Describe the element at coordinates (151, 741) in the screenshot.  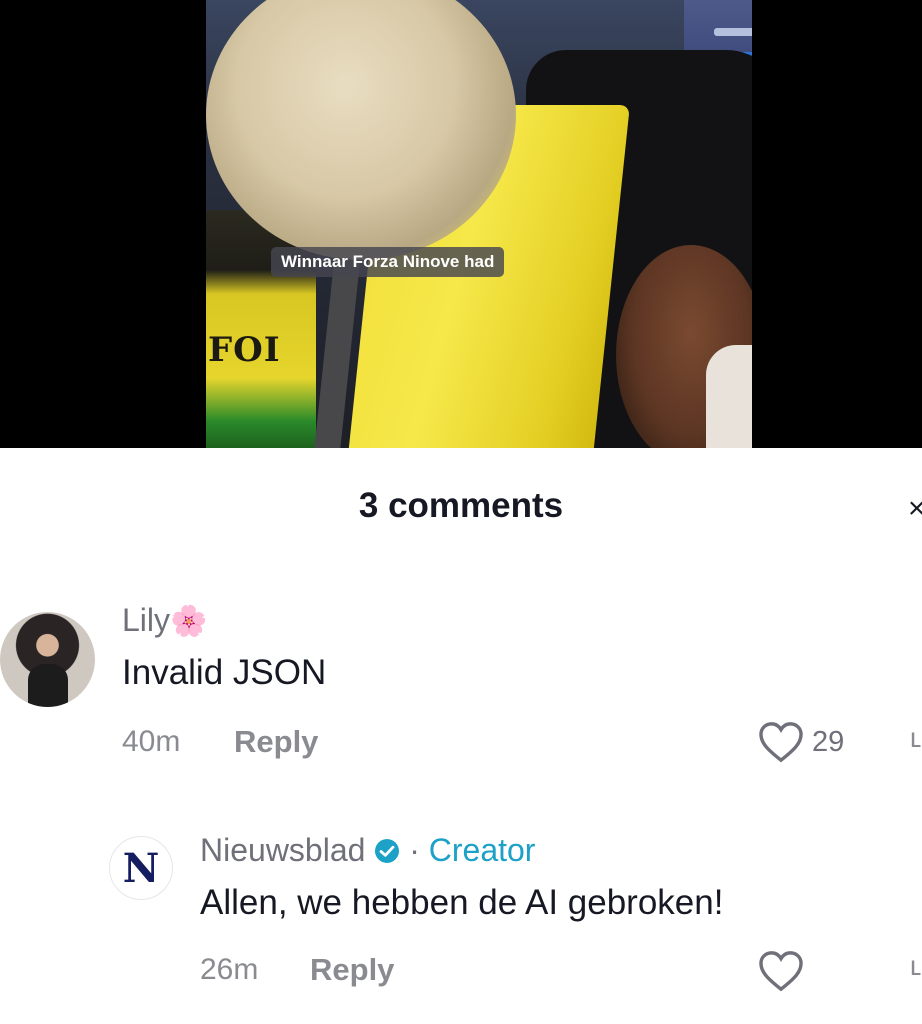
I see `comment-time: 40m` at that location.